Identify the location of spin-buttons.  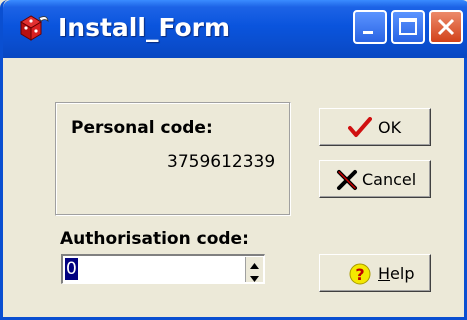
(254, 269).